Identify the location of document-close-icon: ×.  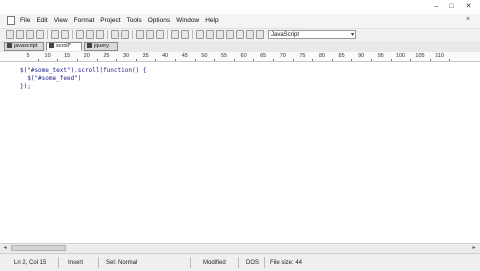
(468, 19).